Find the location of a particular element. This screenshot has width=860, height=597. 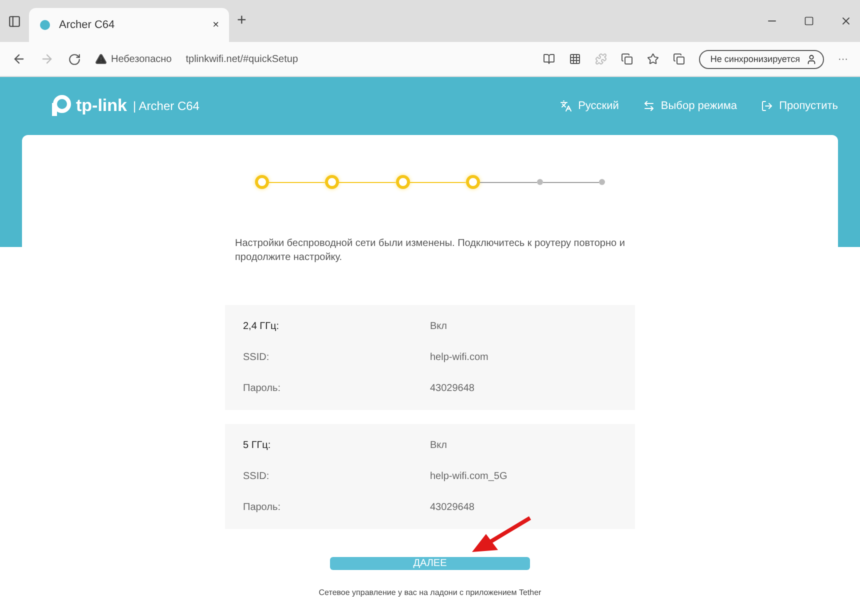

skip-icon is located at coordinates (767, 106).